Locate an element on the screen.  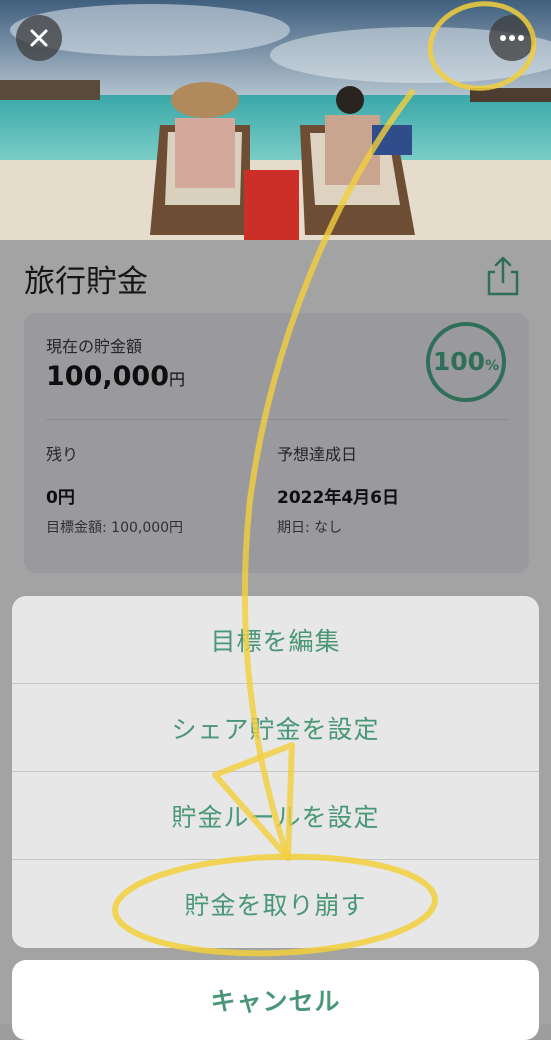
share-icon is located at coordinates (503, 276).